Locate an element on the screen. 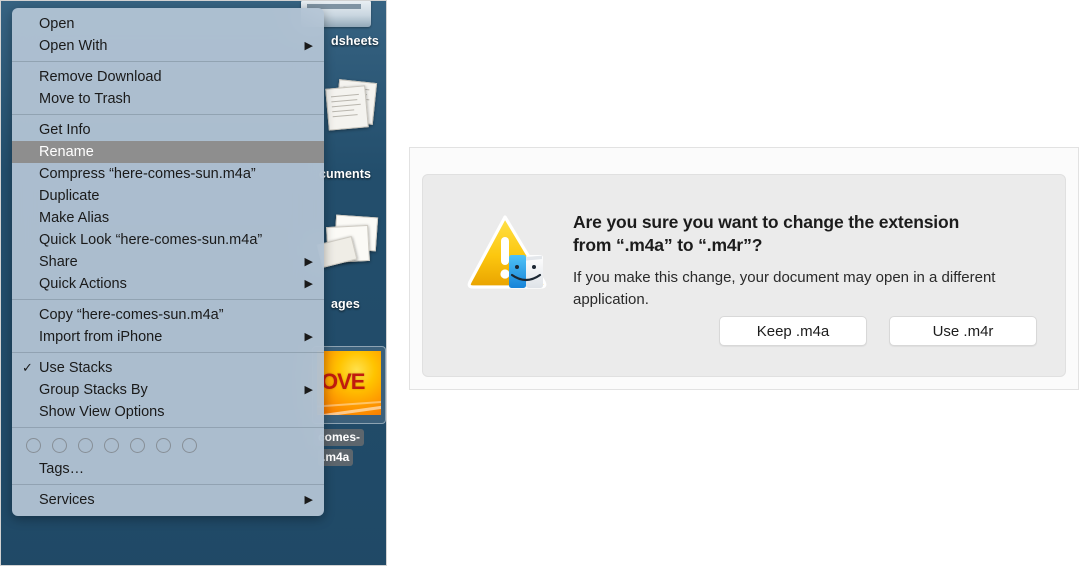  menu-item-quick-look-here-comes-sun-m4a: Quick Look “here-comes-sun.m4a” is located at coordinates (168, 240).